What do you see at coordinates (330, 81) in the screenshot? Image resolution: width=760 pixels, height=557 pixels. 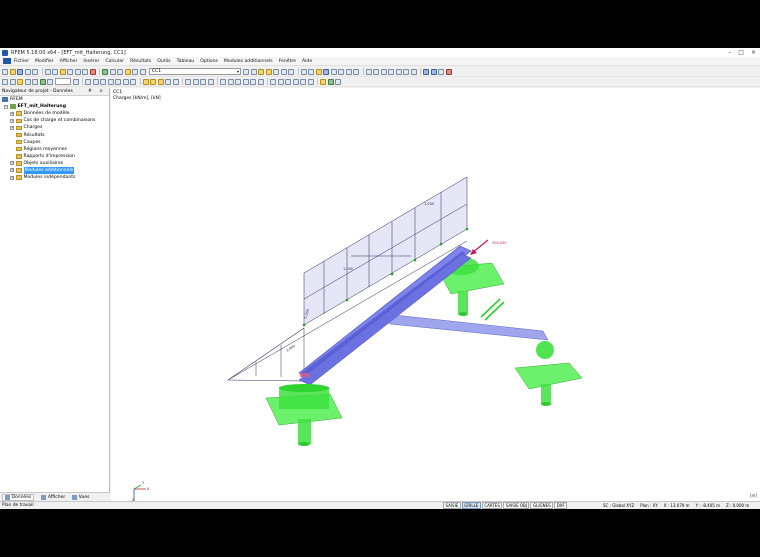 I see `check-icon` at bounding box center [330, 81].